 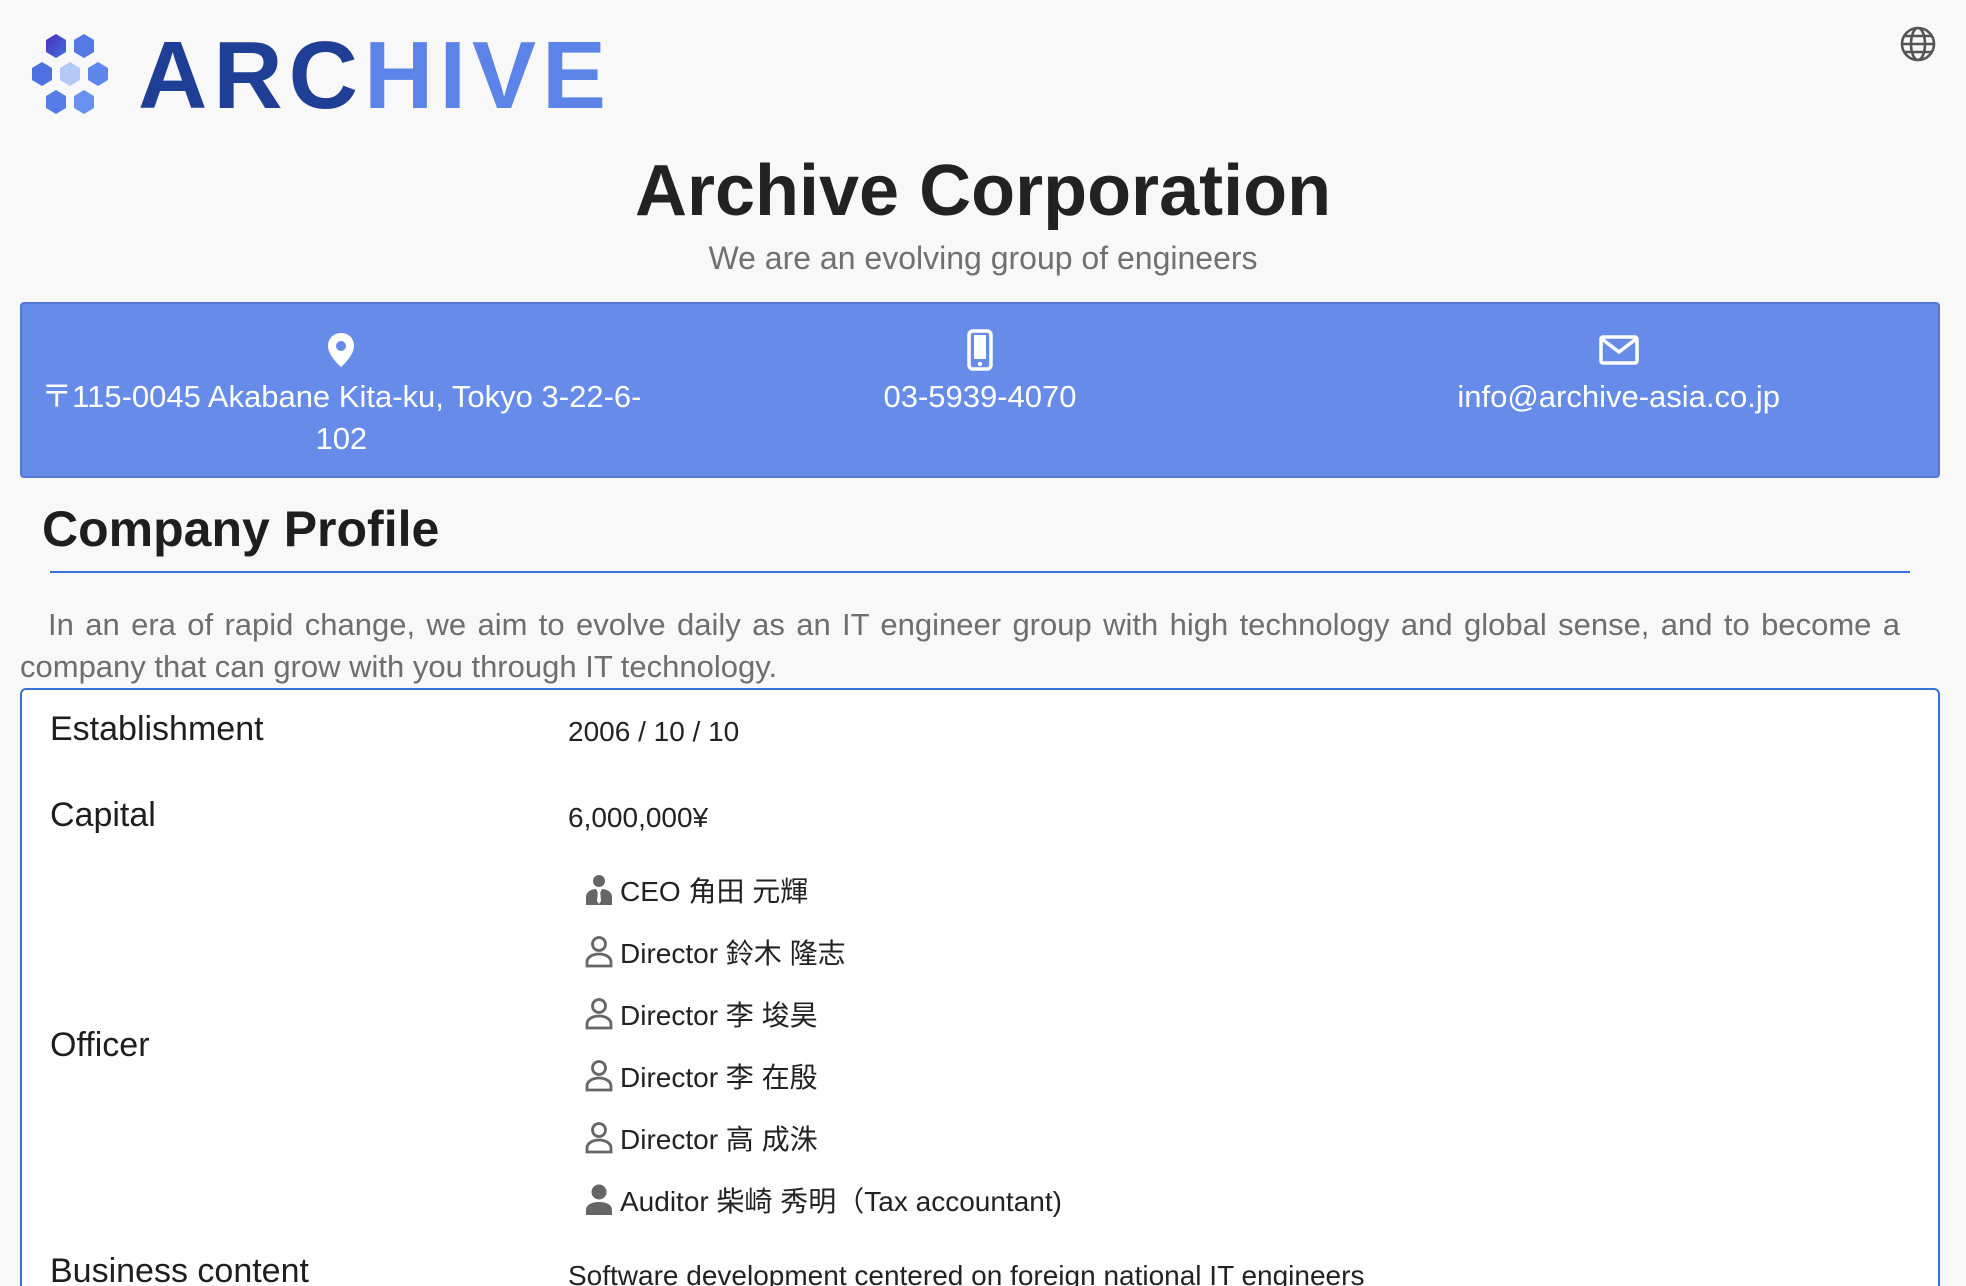 I want to click on business-content-label: Business content, so click(x=179, y=1269).